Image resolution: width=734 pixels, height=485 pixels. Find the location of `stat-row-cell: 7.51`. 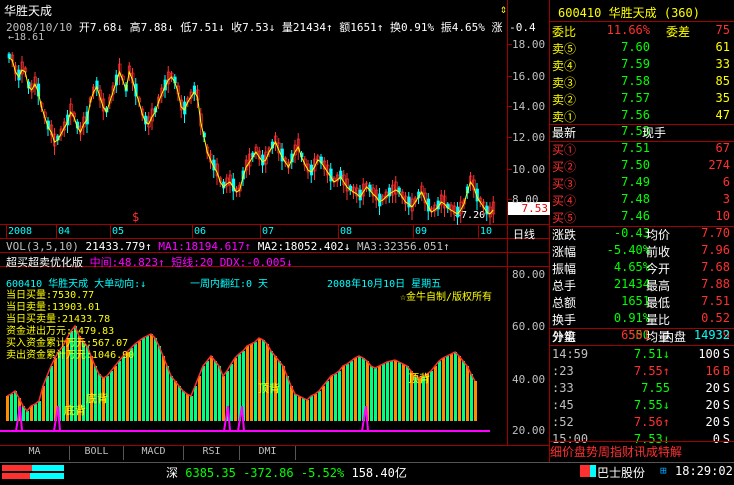

stat-row-cell: 7.51 is located at coordinates (715, 301).